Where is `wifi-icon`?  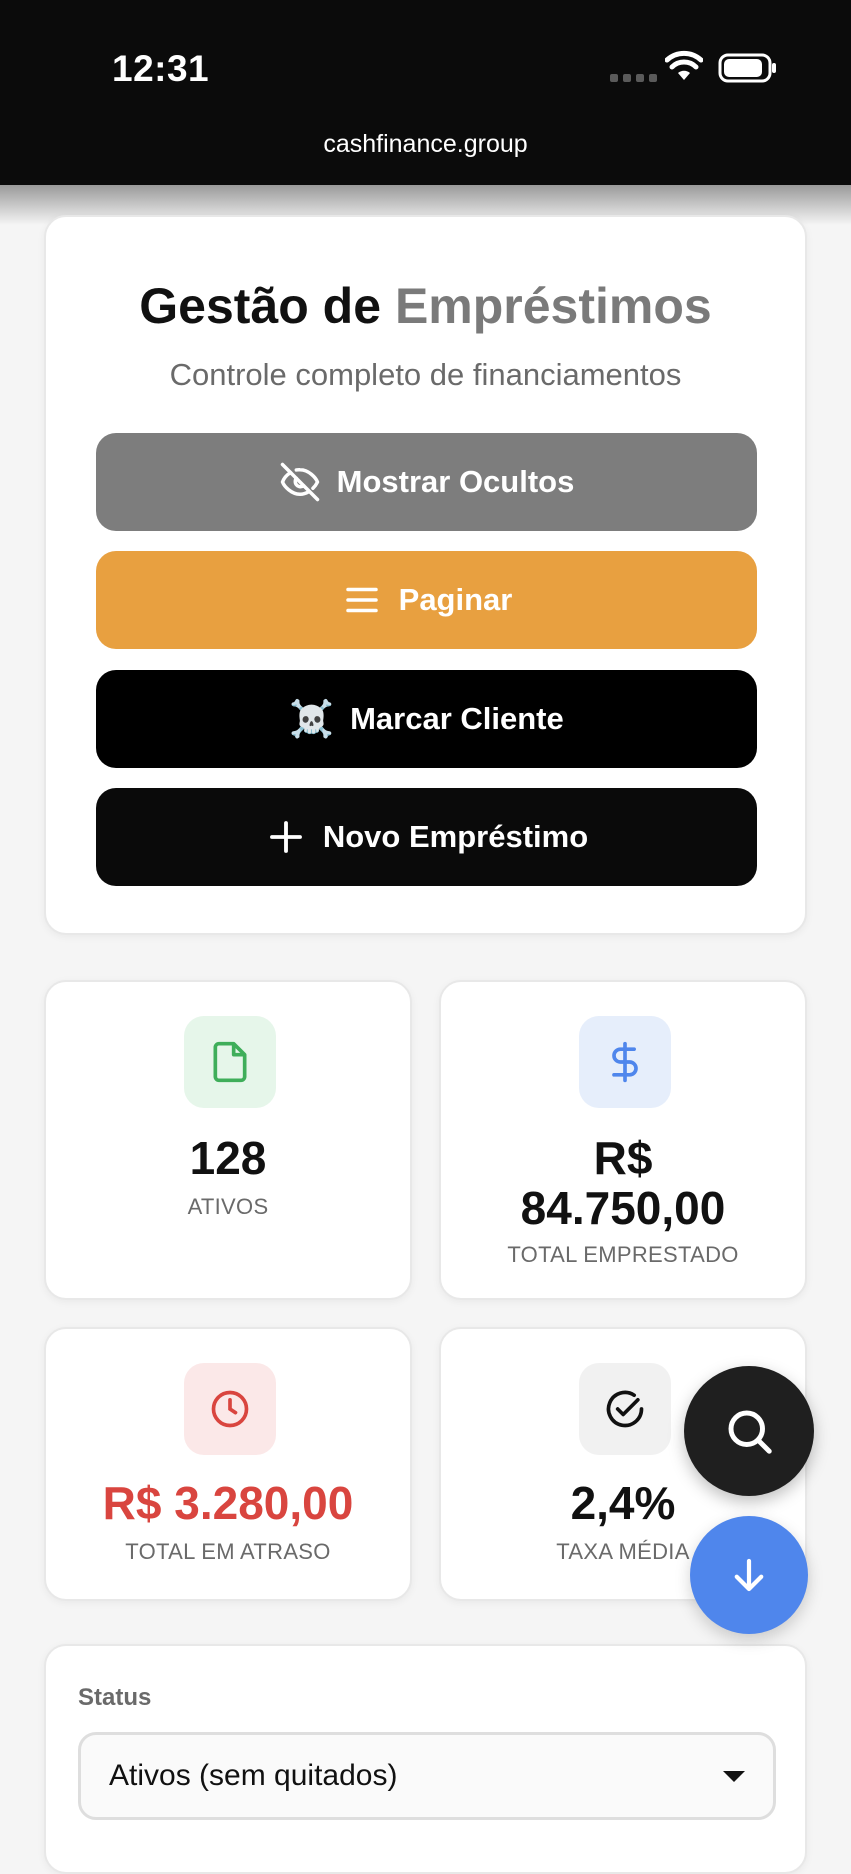
wifi-icon is located at coordinates (684, 65).